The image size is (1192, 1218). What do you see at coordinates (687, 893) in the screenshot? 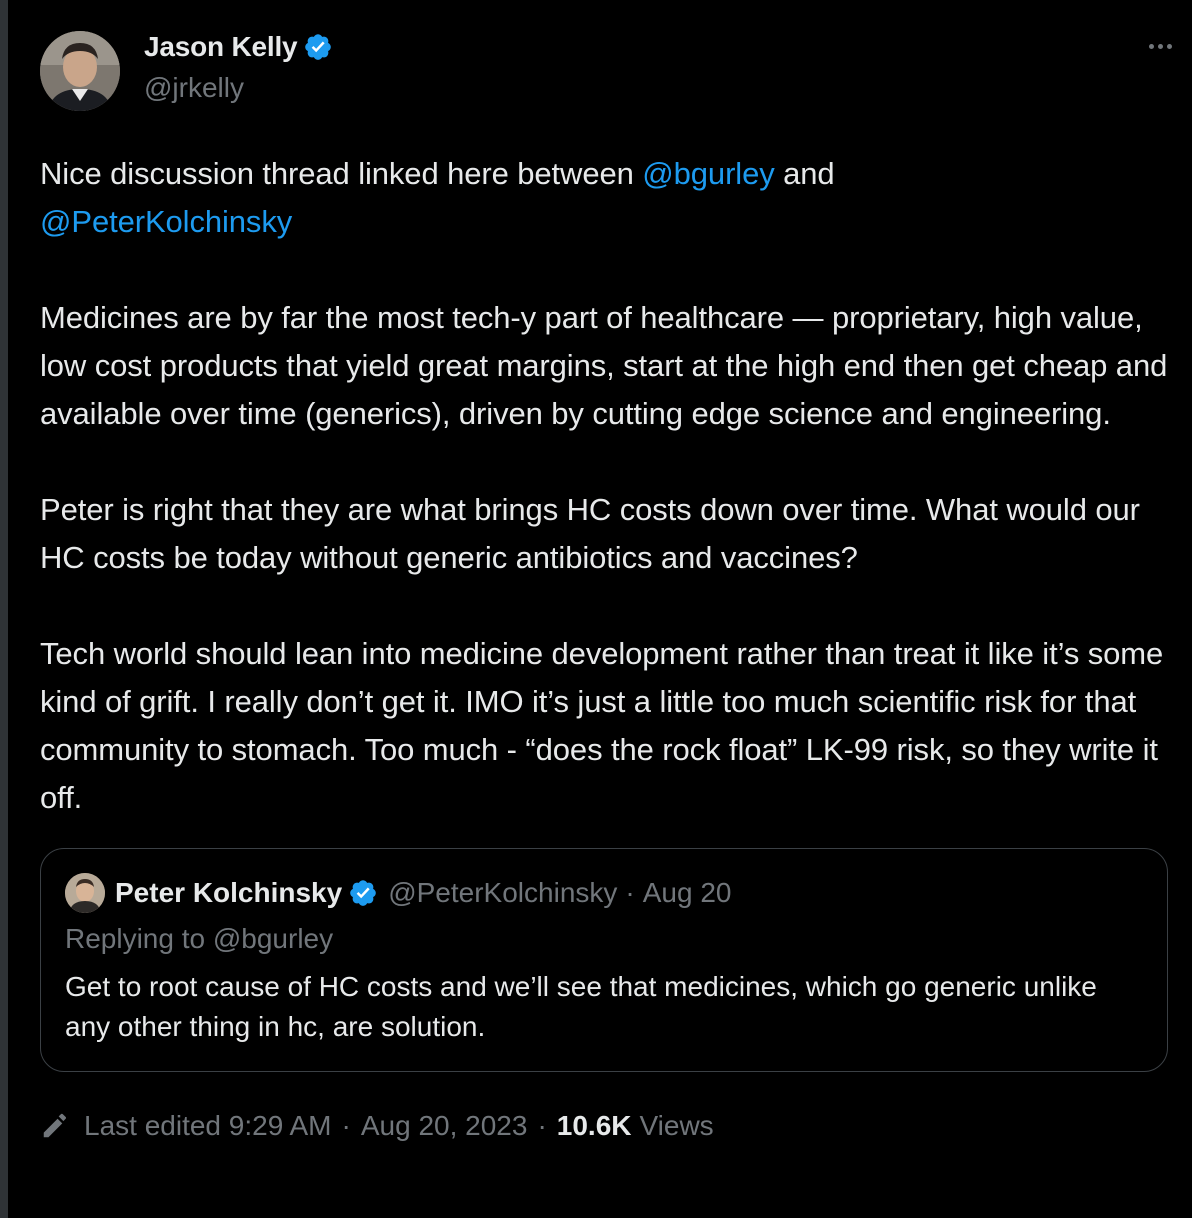
I see `quoted-tweet-date: Aug 20` at bounding box center [687, 893].